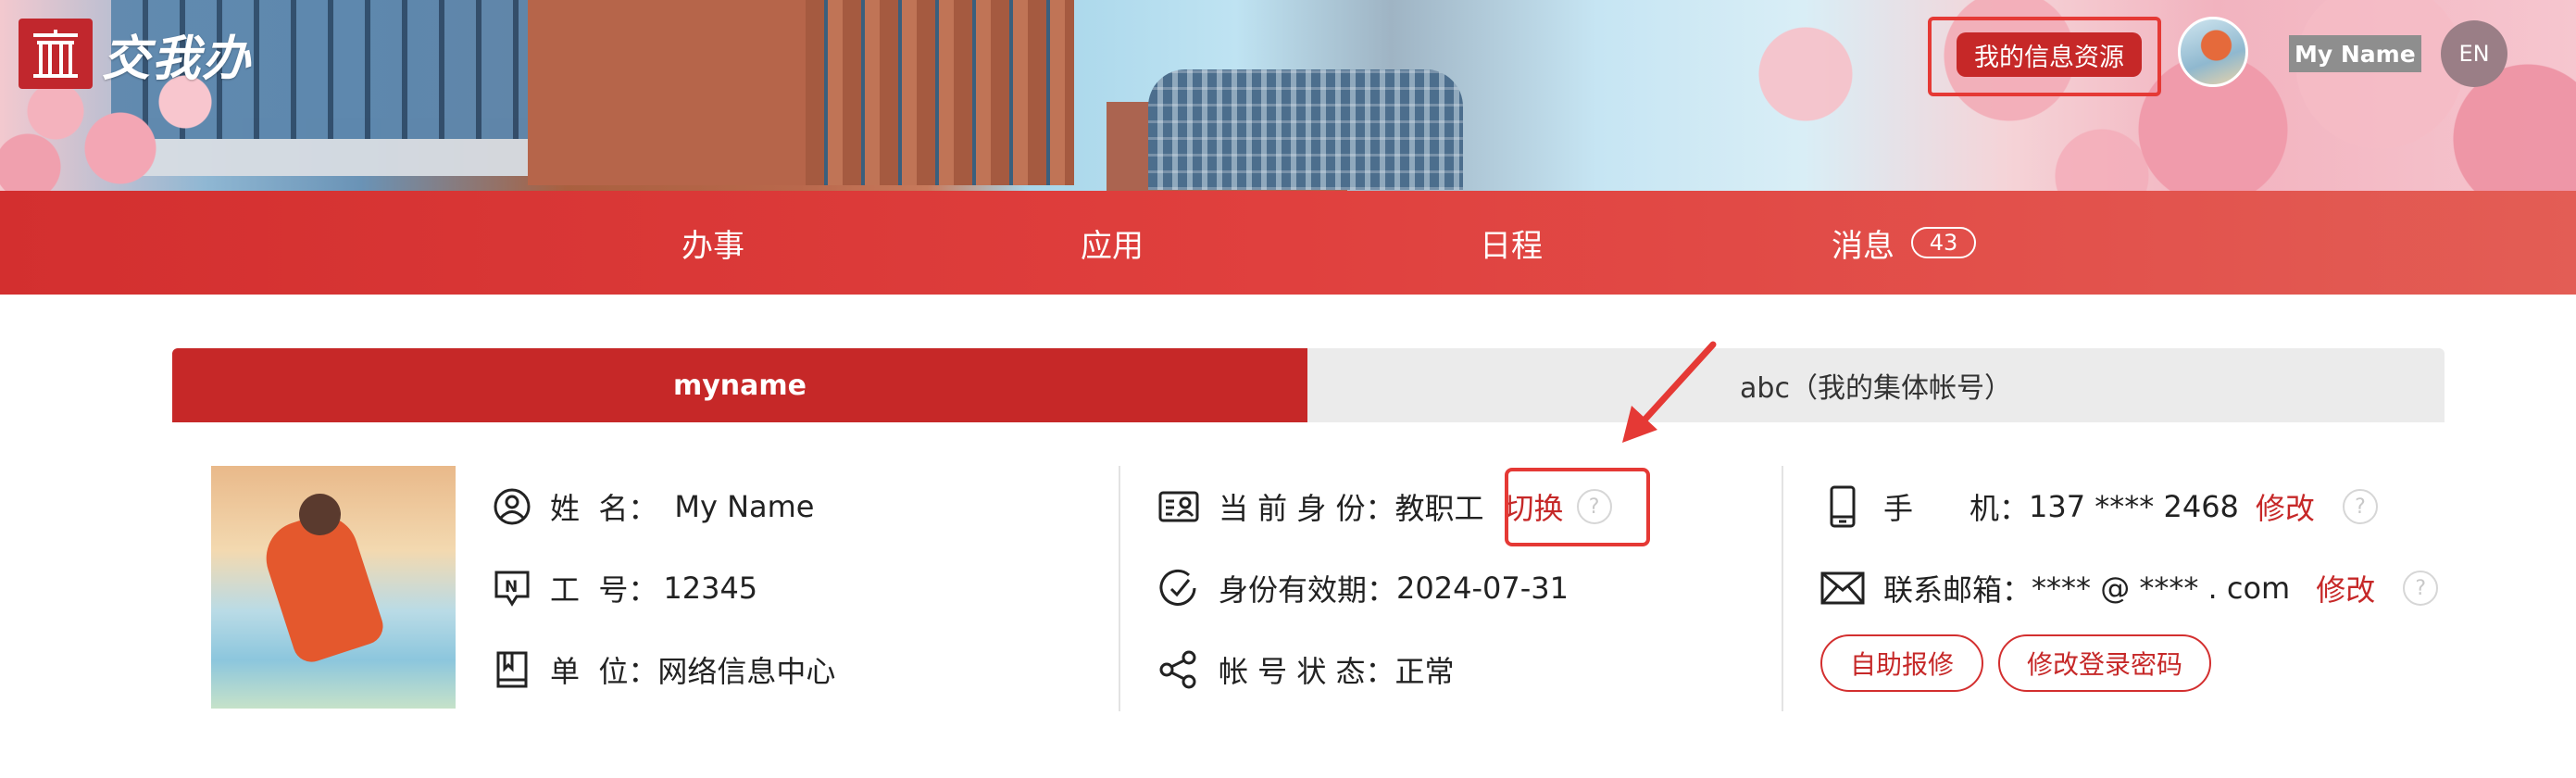 Image resolution: width=2576 pixels, height=778 pixels. Describe the element at coordinates (2213, 52) in the screenshot. I see `user-avatar` at that location.